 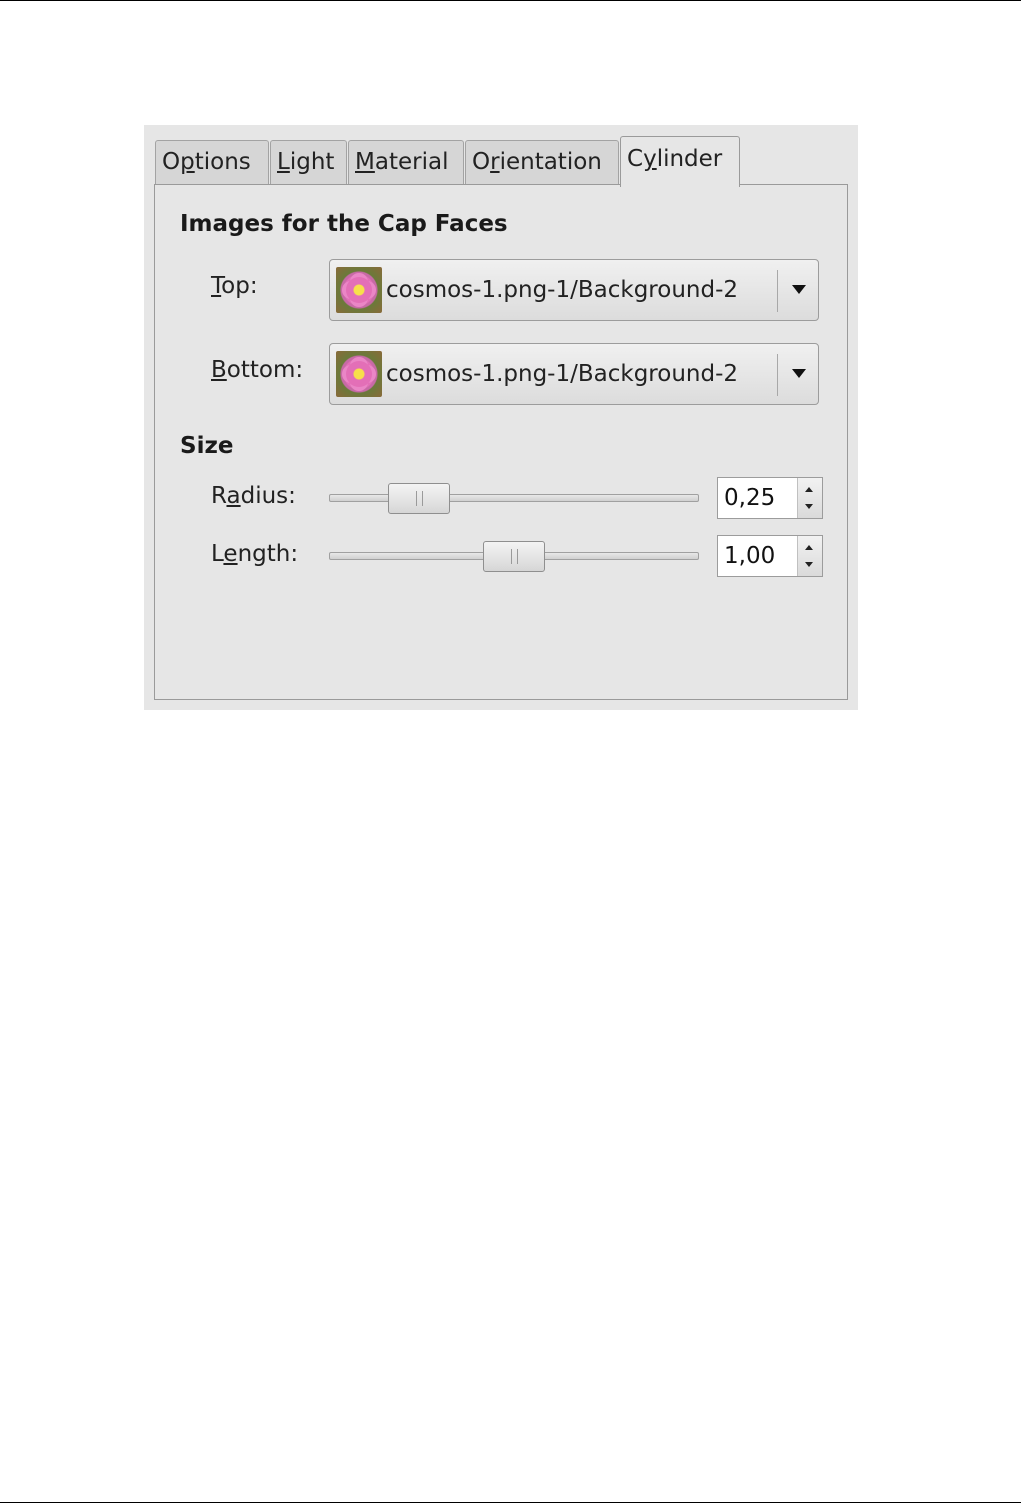 I want to click on tab-orientation: Orientation, so click(x=542, y=162).